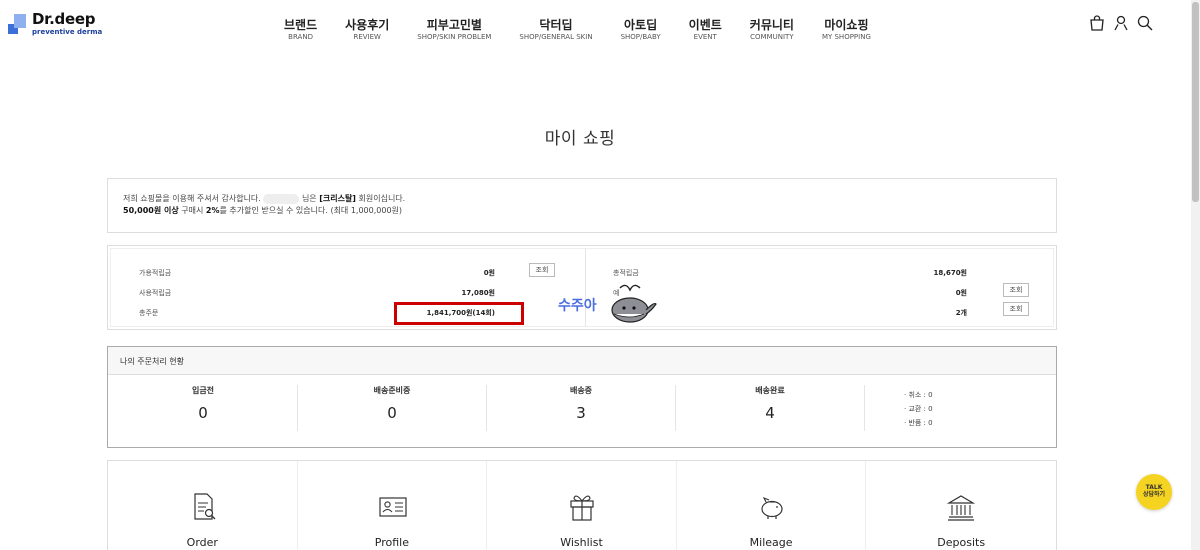  Describe the element at coordinates (961, 293) in the screenshot. I see `deposit-value: 0원` at that location.